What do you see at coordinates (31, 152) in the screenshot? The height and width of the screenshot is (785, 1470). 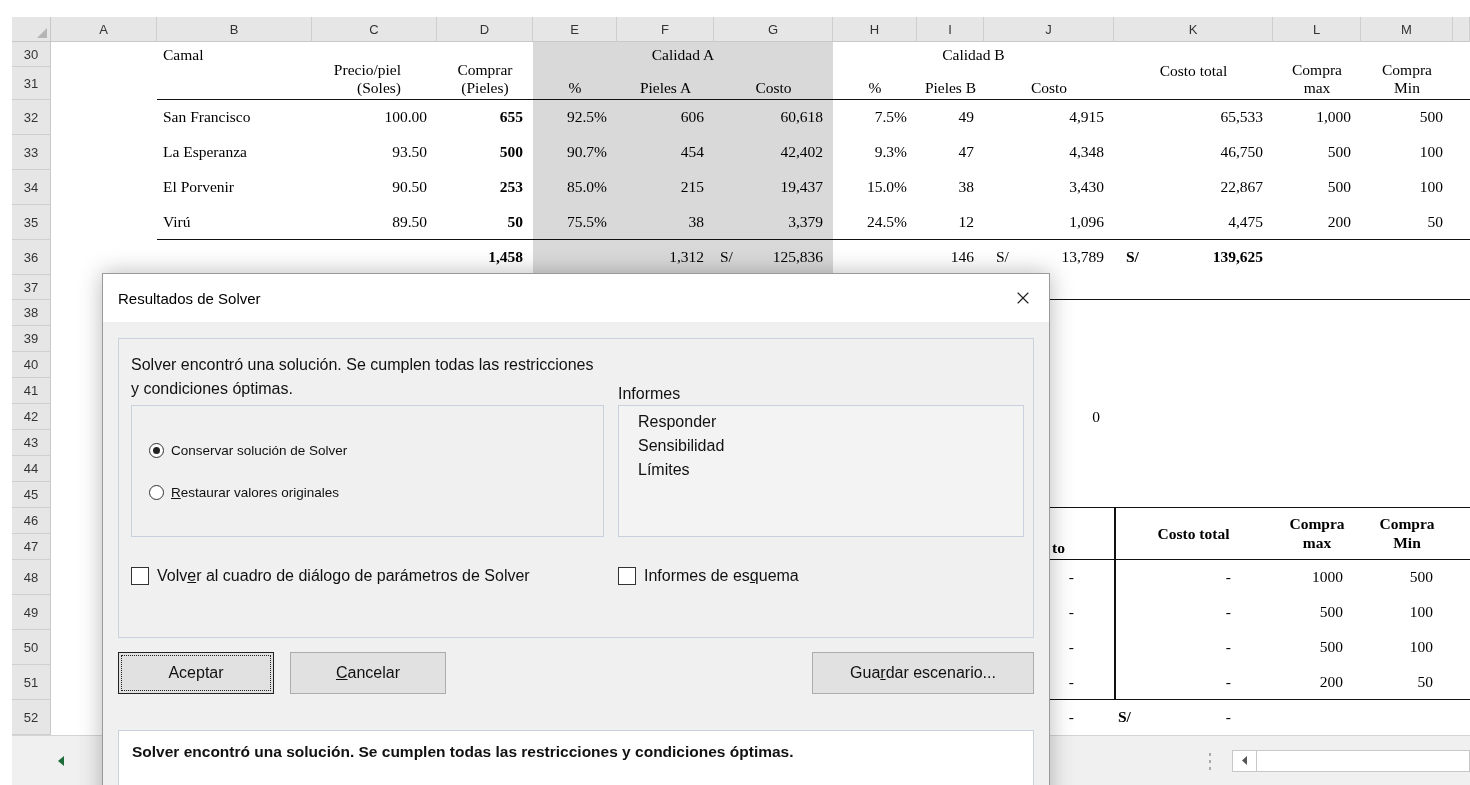 I see `row-number: 33` at bounding box center [31, 152].